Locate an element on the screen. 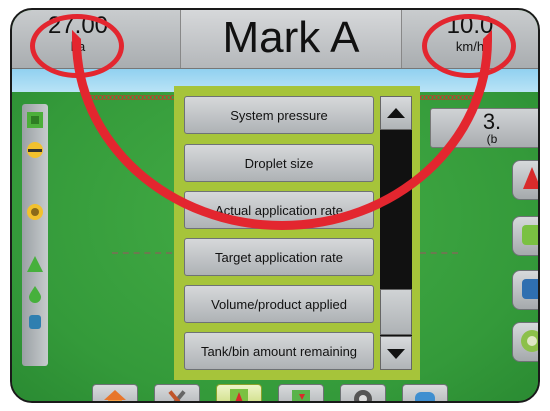  north-arrow-icon is located at coordinates (530, 178).